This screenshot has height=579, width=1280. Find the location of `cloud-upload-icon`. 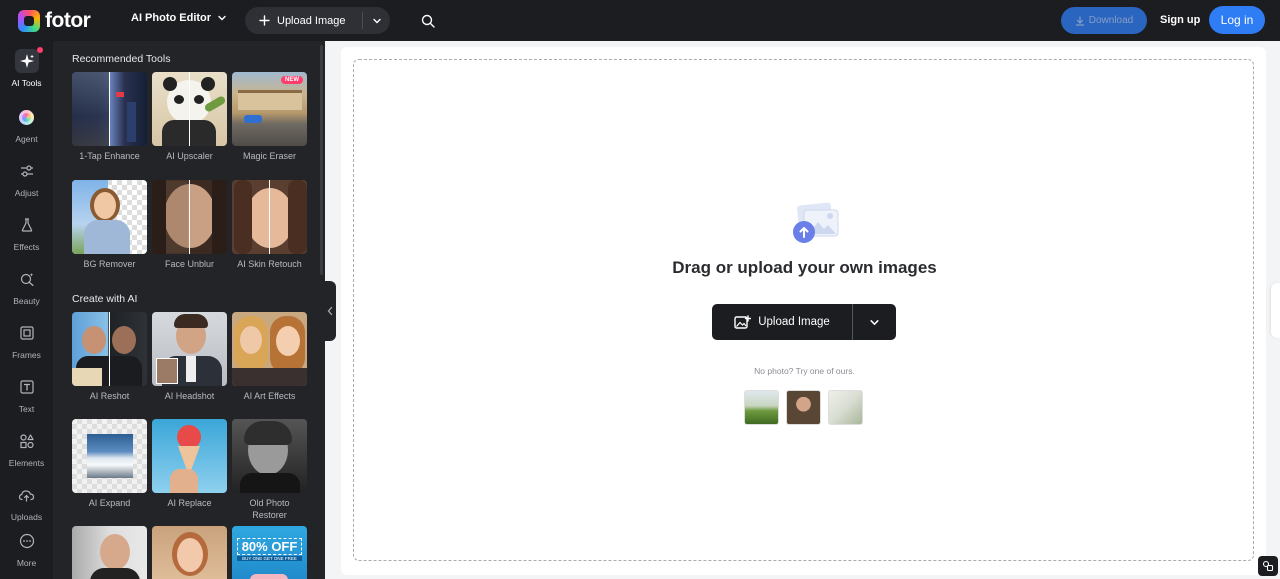

cloud-upload-icon is located at coordinates (26, 496).